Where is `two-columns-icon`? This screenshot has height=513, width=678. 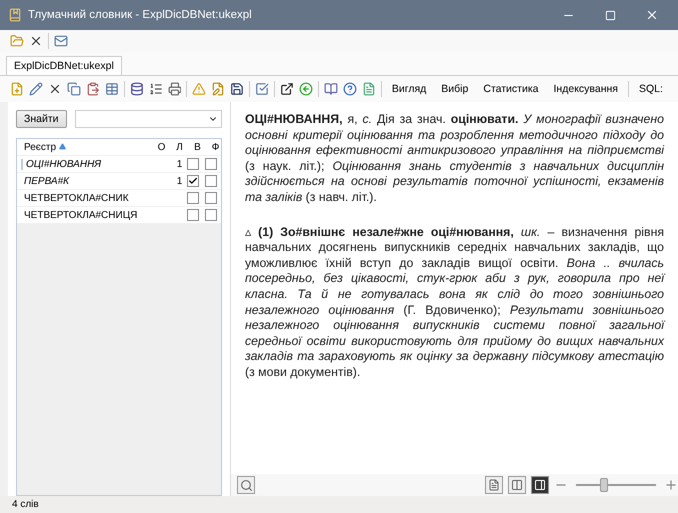 two-columns-icon is located at coordinates (517, 485).